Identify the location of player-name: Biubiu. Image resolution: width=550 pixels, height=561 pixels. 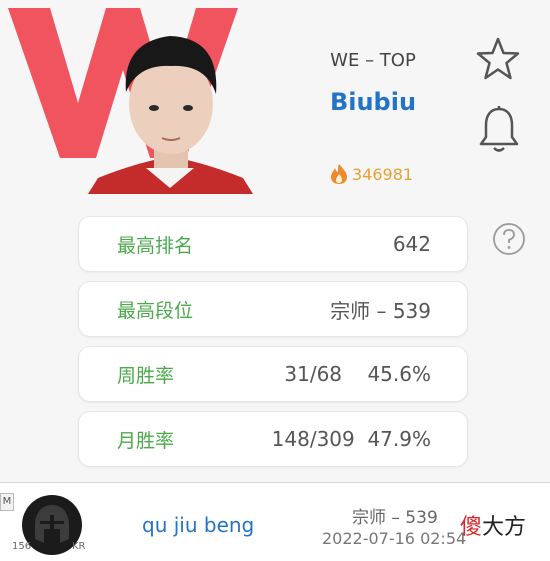
(373, 102).